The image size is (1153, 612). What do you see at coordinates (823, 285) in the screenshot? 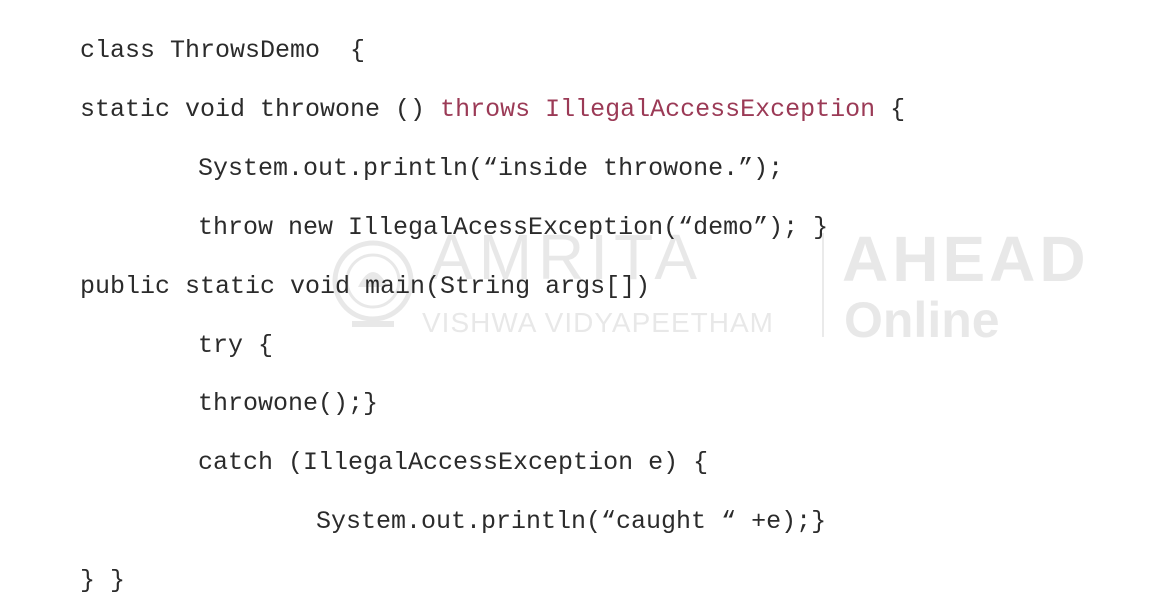
I see `watermark-divider` at bounding box center [823, 285].